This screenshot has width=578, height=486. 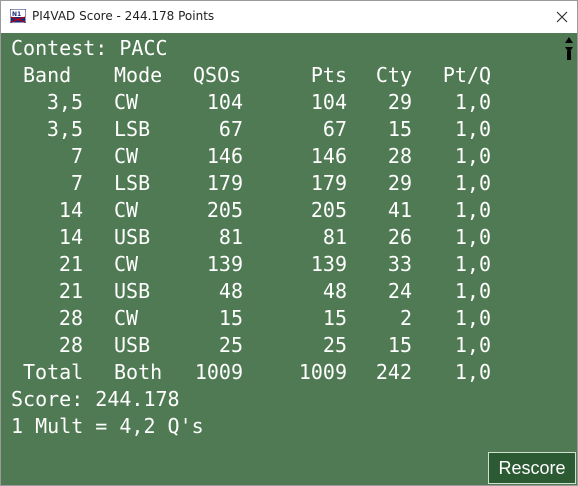 I want to click on total-band: Total, so click(x=53, y=372).